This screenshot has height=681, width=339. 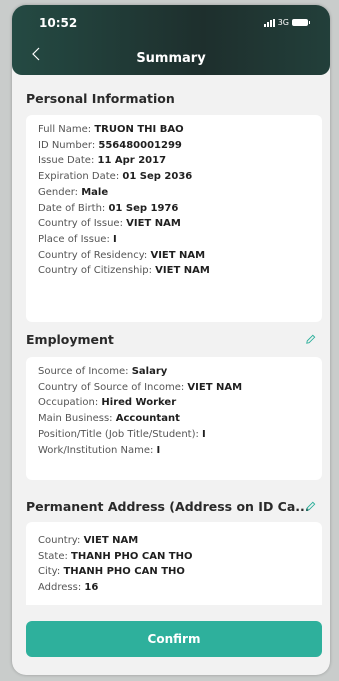 What do you see at coordinates (174, 161) in the screenshot?
I see `info-row: Issue Date: 11 Apr 2017` at bounding box center [174, 161].